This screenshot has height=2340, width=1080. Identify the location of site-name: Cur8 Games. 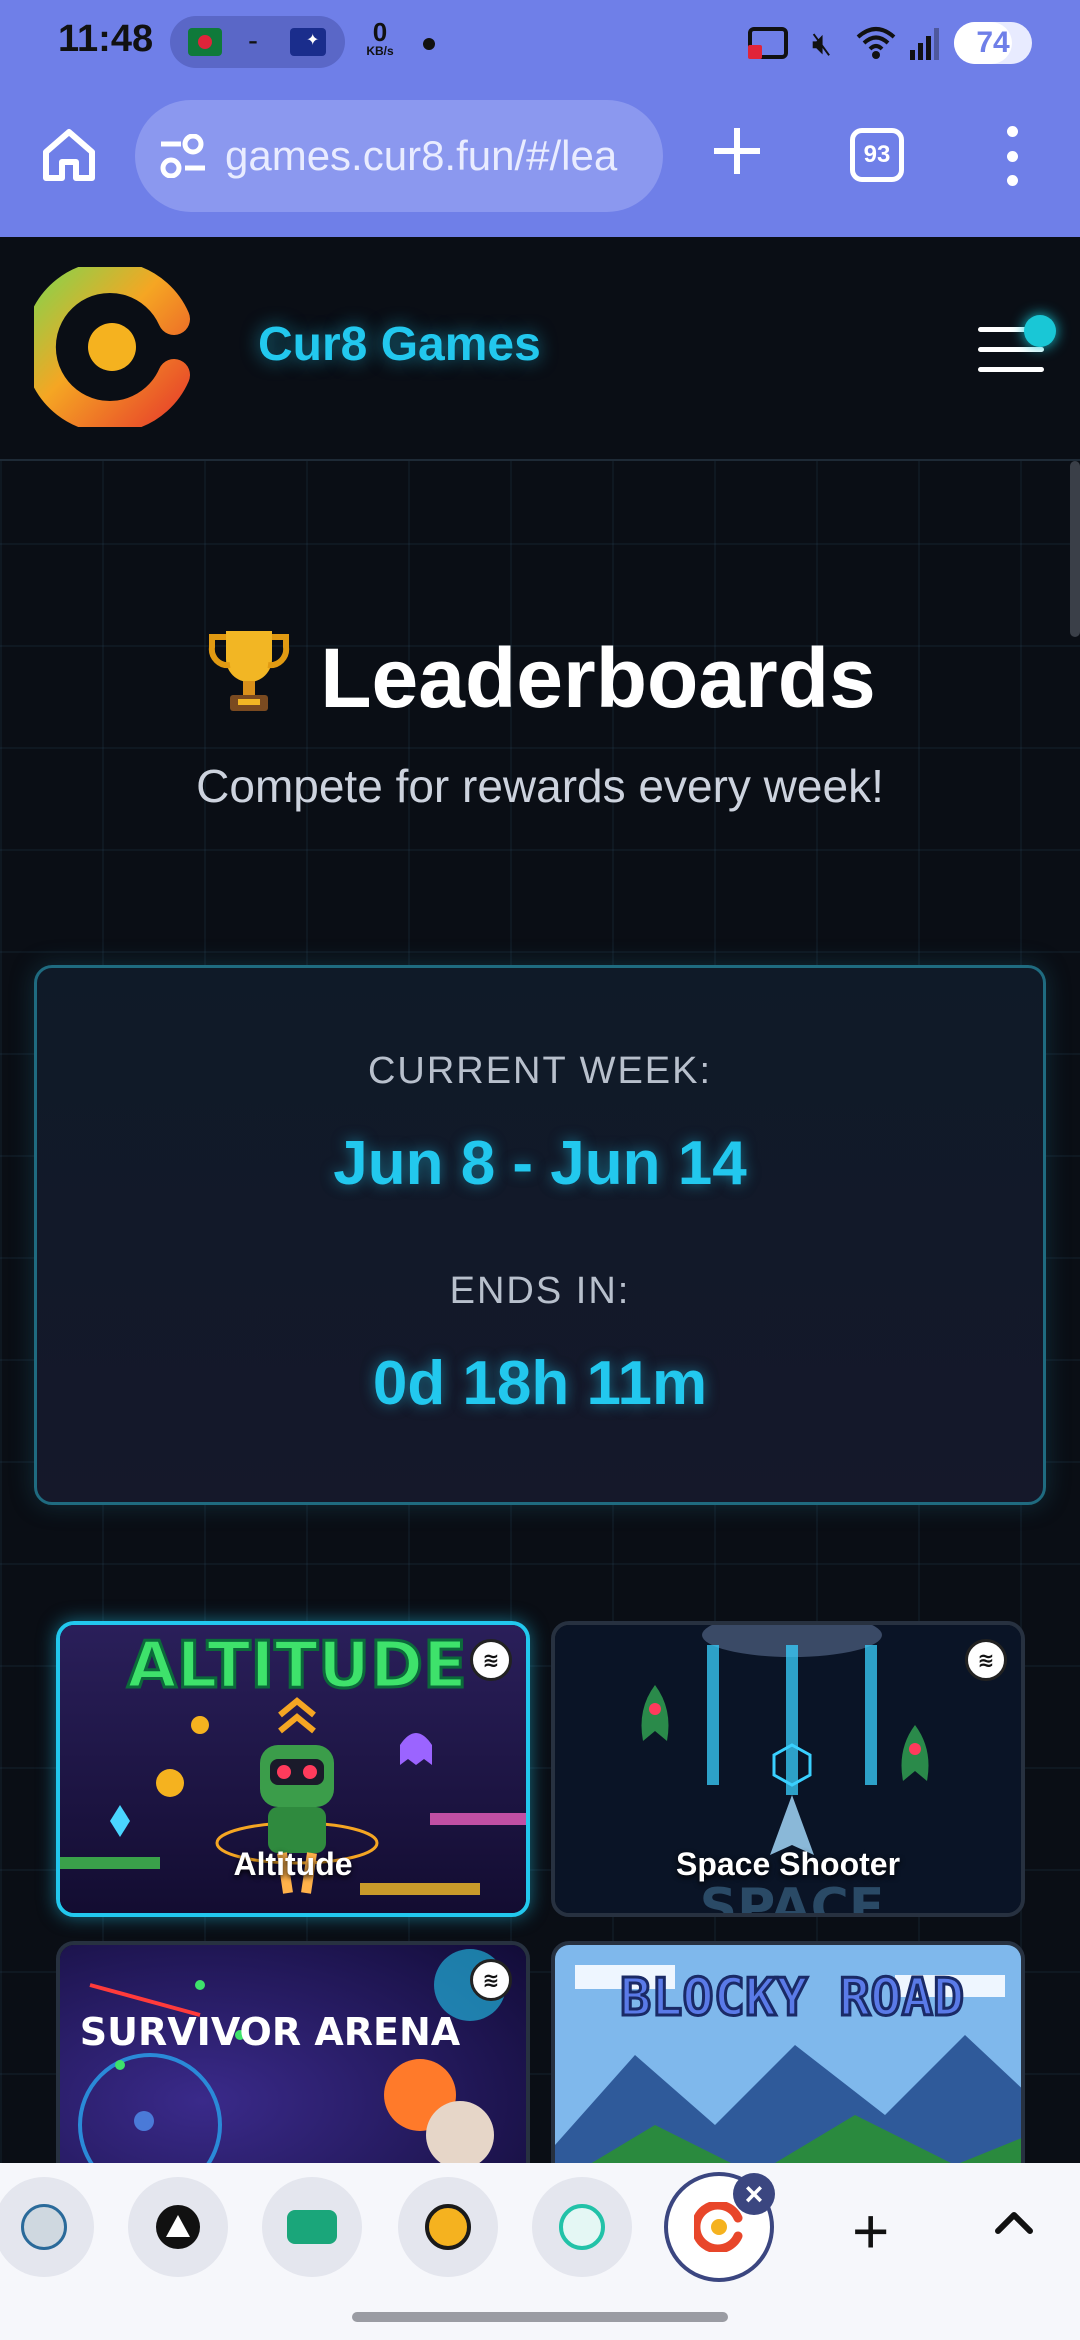
(399, 344).